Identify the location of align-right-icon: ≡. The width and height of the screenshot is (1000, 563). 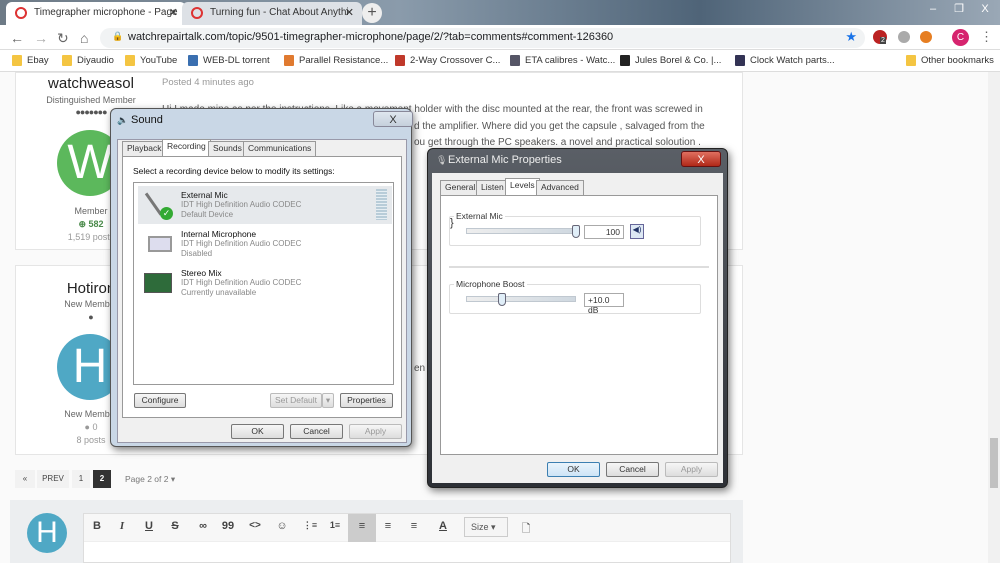
(414, 526).